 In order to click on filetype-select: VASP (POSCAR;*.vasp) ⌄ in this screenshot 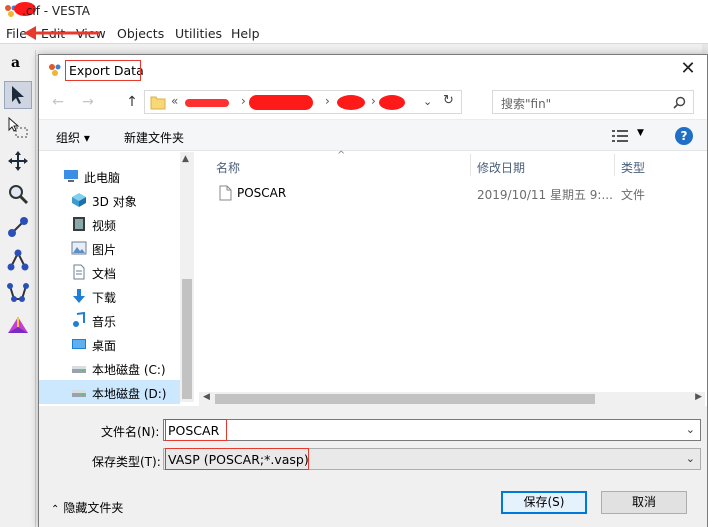, I will do `click(432, 459)`.